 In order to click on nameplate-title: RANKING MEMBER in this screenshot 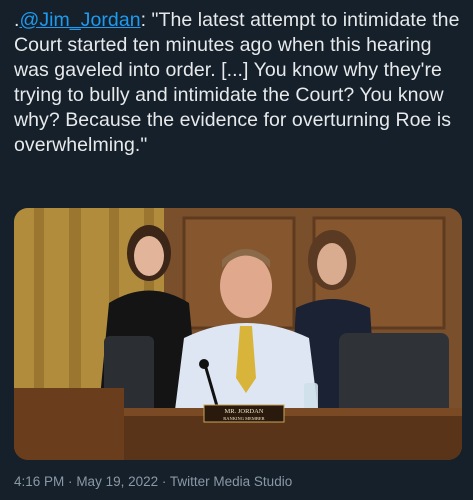, I will do `click(243, 418)`.